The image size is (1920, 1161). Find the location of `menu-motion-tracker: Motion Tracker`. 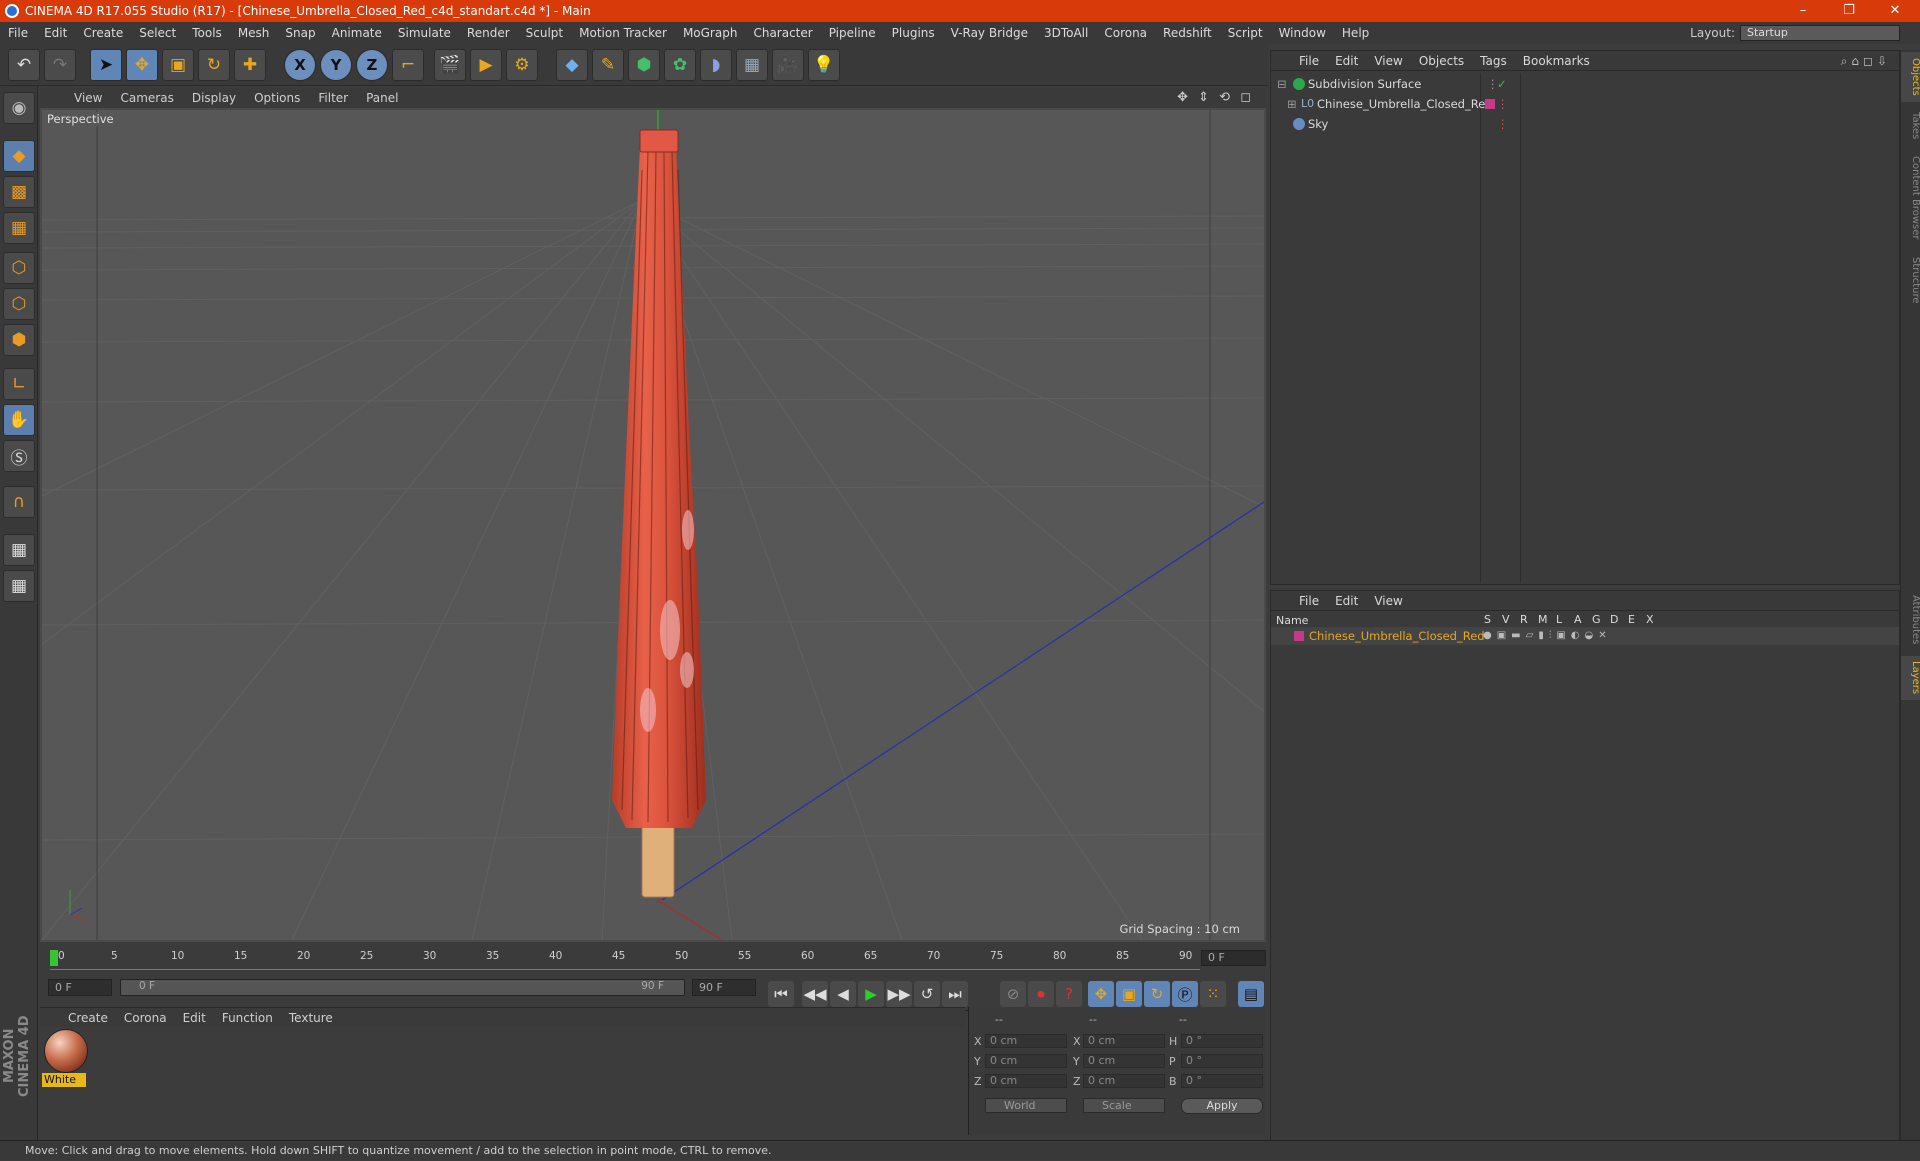

menu-motion-tracker: Motion Tracker is located at coordinates (623, 33).